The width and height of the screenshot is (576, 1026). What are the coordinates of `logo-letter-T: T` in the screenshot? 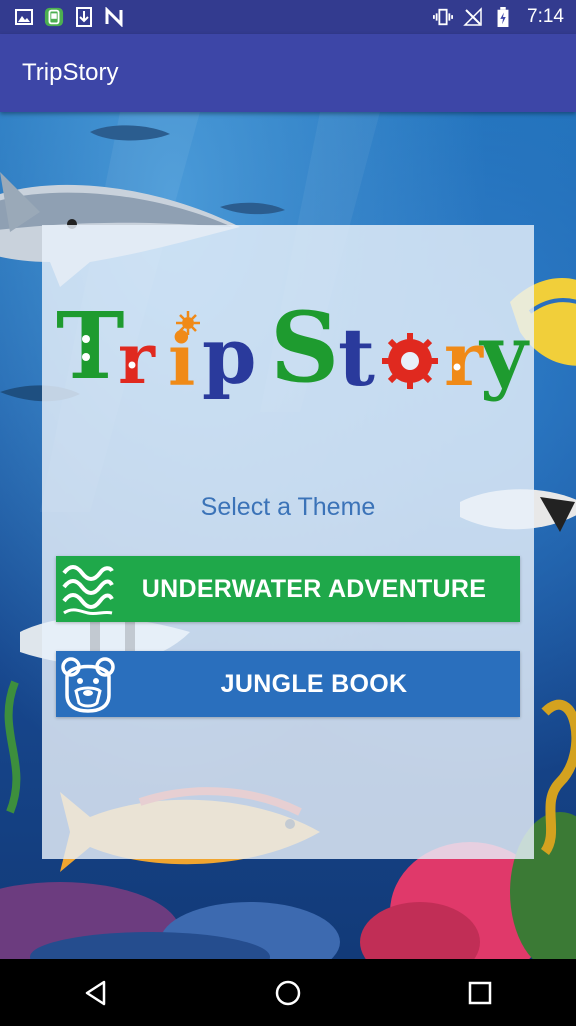 It's located at (90, 346).